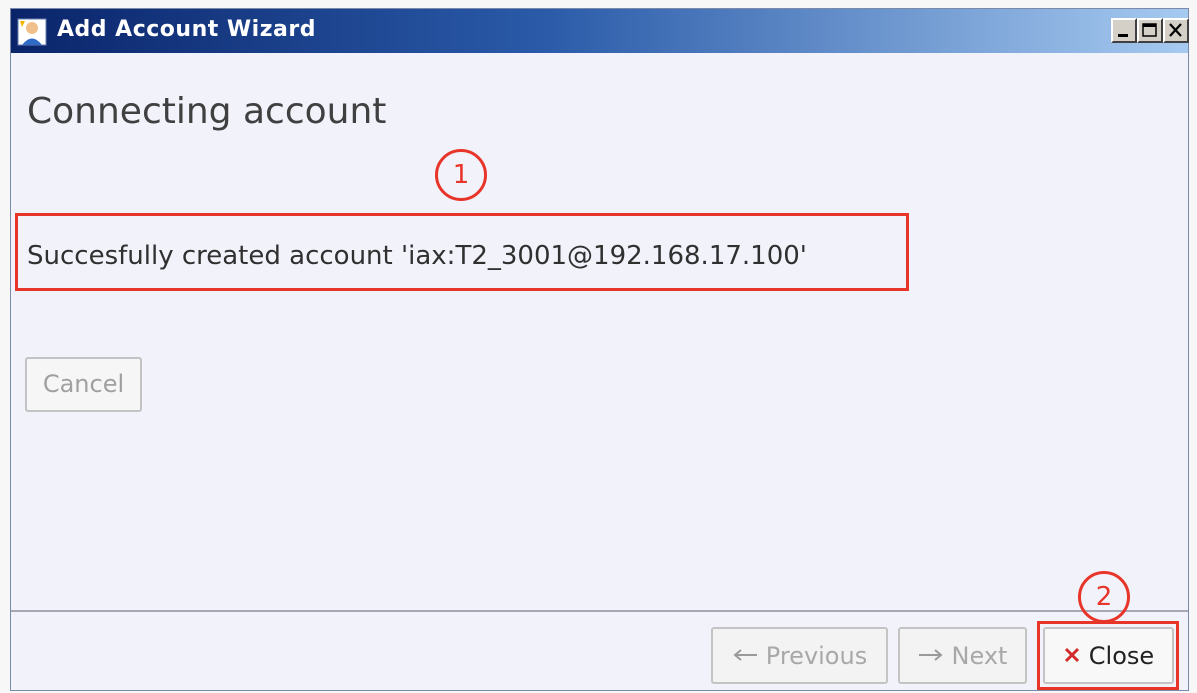 The height and width of the screenshot is (693, 1197). What do you see at coordinates (979, 655) in the screenshot?
I see `next-label: Next` at bounding box center [979, 655].